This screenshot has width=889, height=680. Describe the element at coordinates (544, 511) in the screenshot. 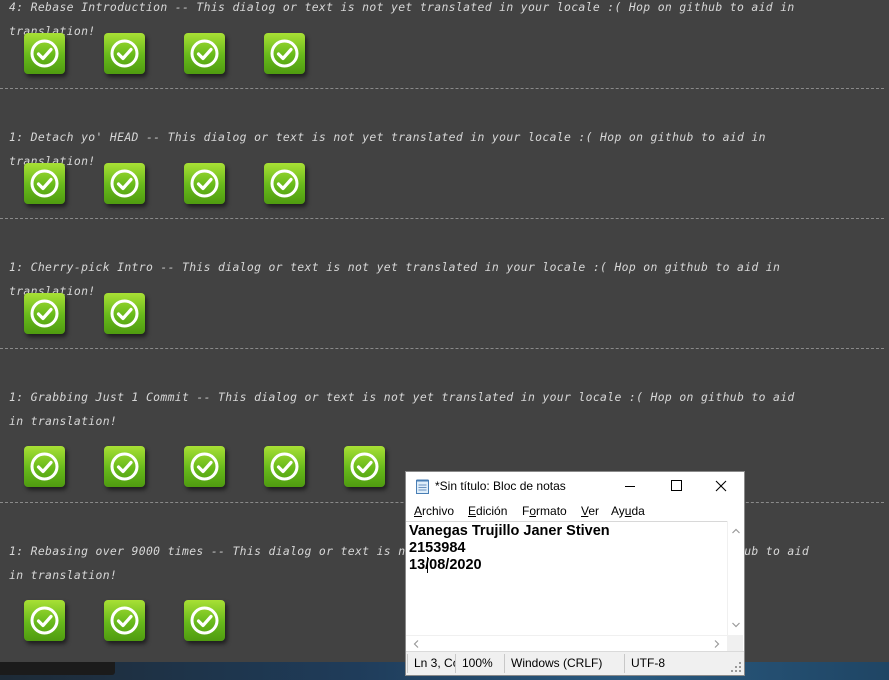

I see `menu-formato: Formato` at that location.